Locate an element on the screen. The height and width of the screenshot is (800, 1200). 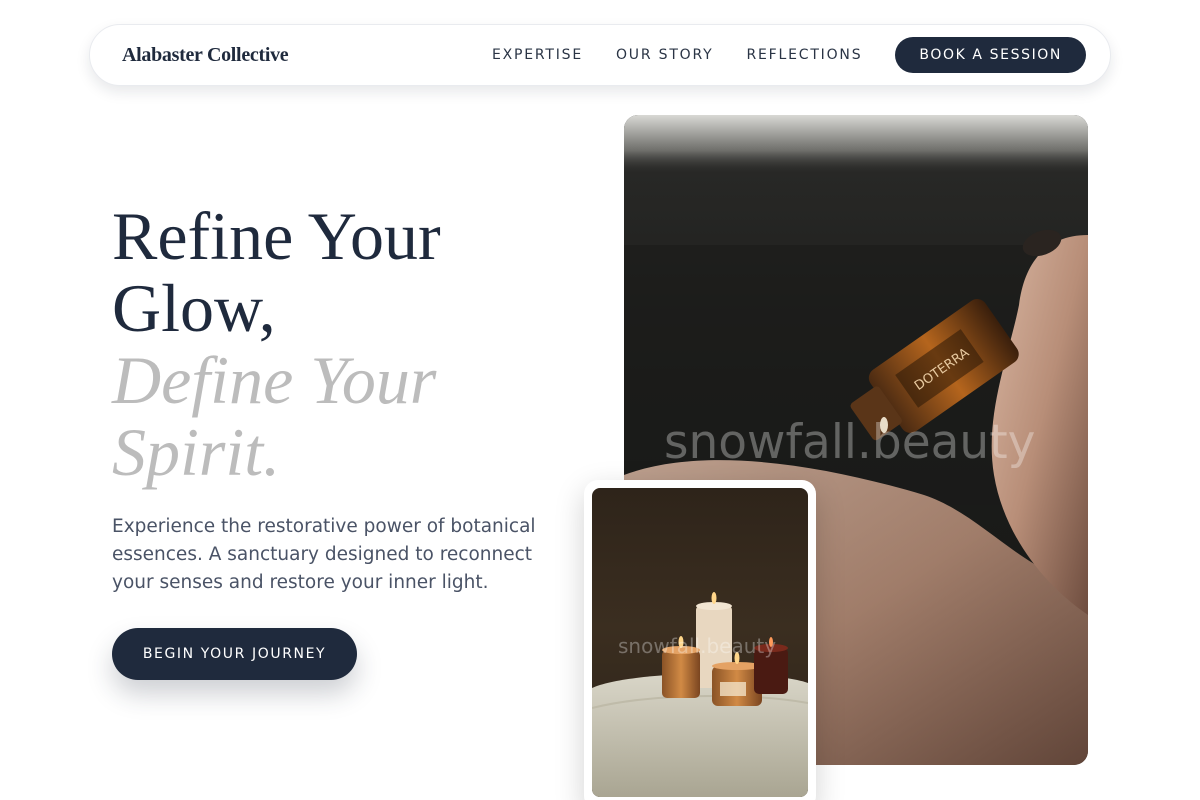
secondary-image-card: snowfall.beauty is located at coordinates (700, 640).